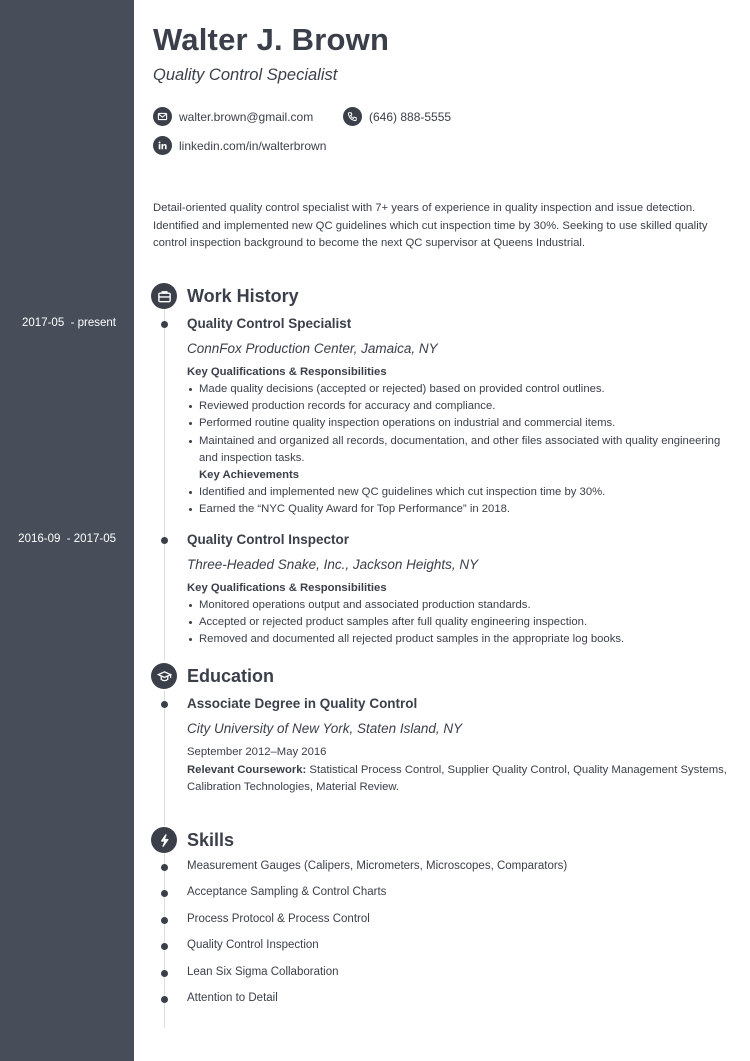 This screenshot has width=750, height=1061. Describe the element at coordinates (164, 840) in the screenshot. I see `lightning-bolt-icon` at that location.